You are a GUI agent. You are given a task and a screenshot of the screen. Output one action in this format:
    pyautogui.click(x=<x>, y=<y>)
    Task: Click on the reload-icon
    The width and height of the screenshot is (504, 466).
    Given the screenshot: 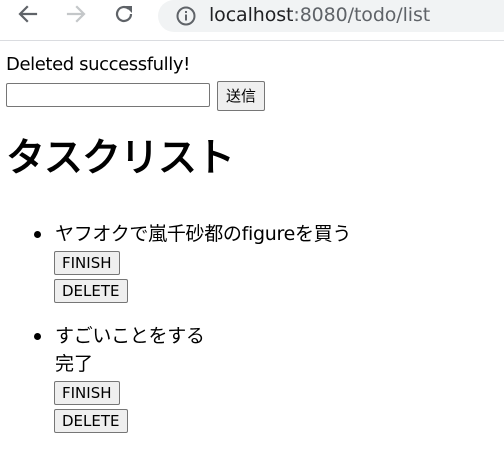 What is the action you would take?
    pyautogui.click(x=124, y=14)
    